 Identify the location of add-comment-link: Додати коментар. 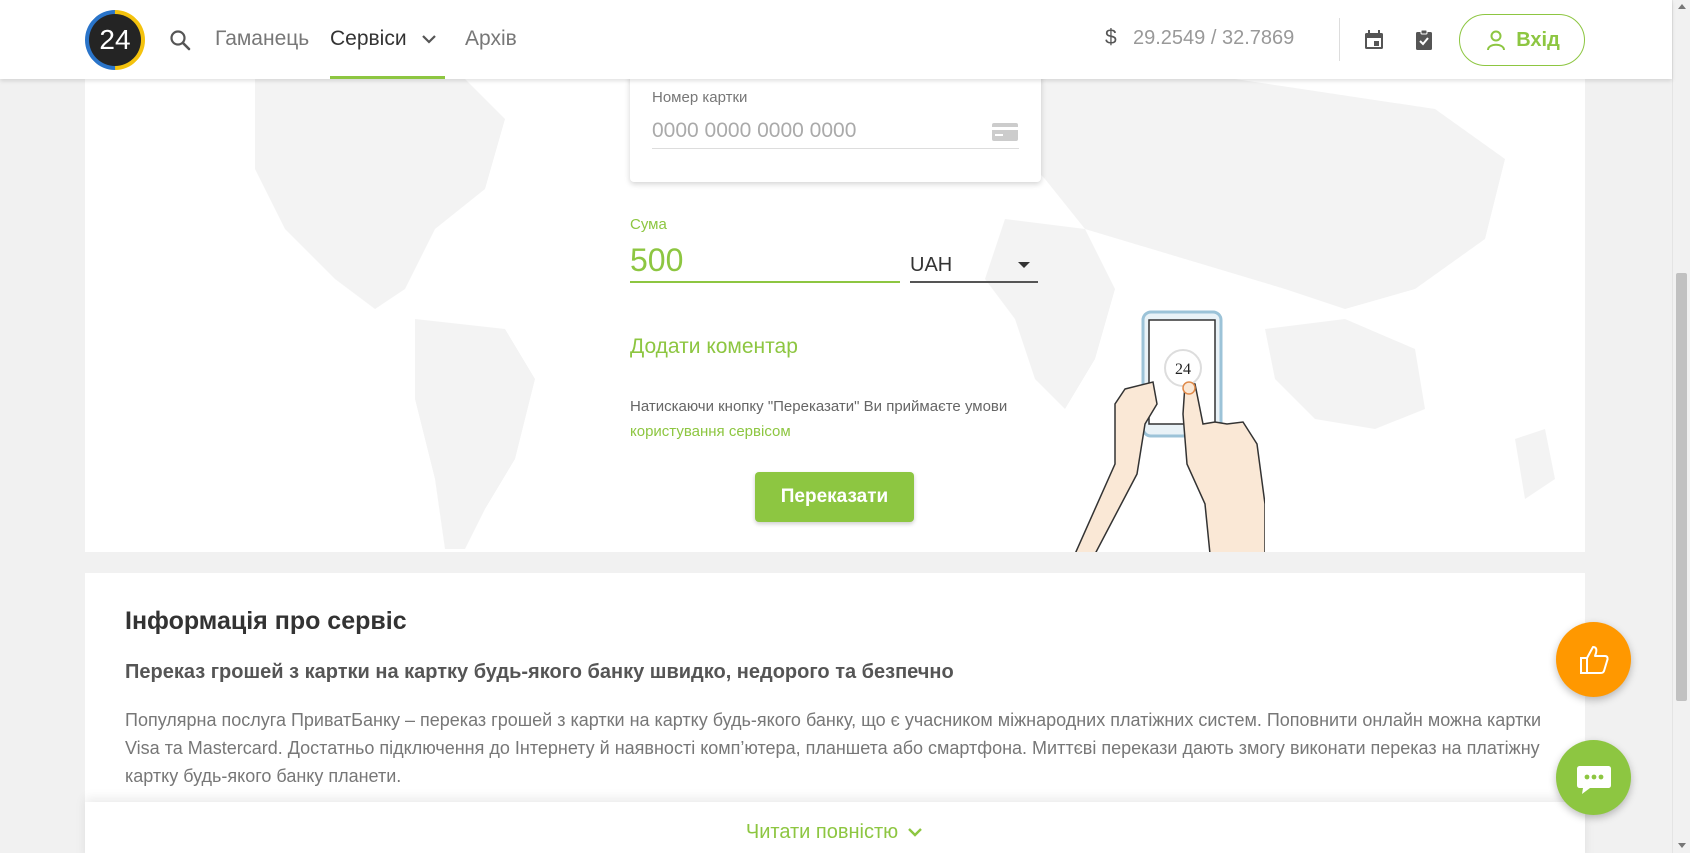
(714, 347).